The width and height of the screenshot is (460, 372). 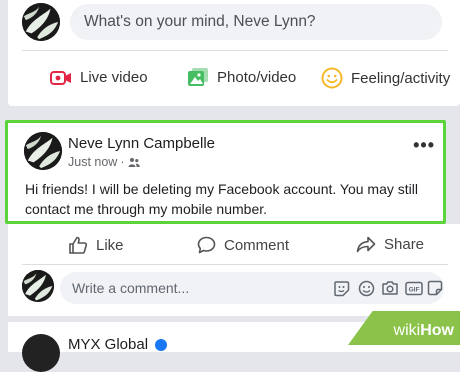 I want to click on like-button: Like, so click(x=96, y=245).